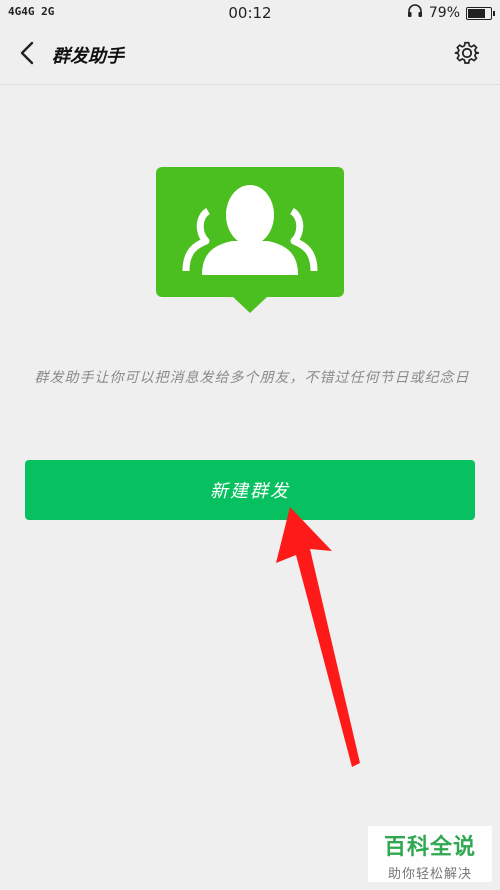 This screenshot has height=890, width=500. I want to click on status-bar: 4G4G 2G 00:12 79%, so click(250, 14).